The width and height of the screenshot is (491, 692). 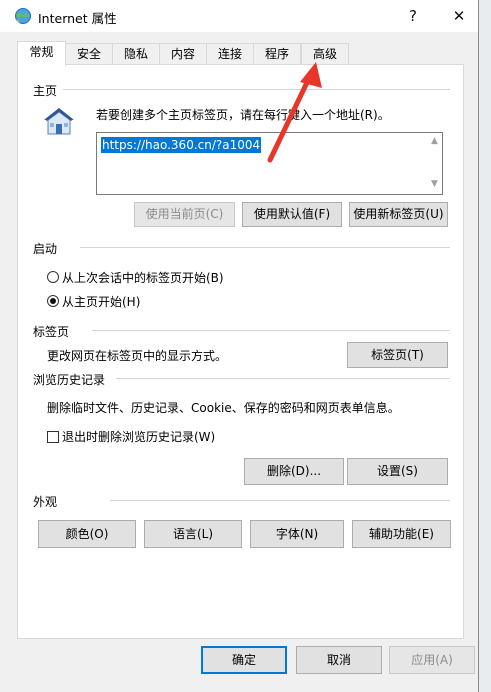 I want to click on startup-group-label: 启动, so click(x=48, y=248).